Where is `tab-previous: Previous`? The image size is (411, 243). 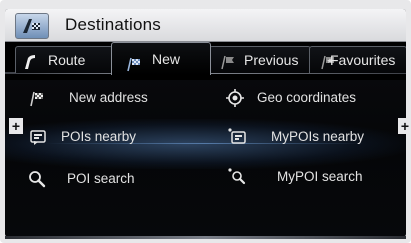
tab-previous: Previous is located at coordinates (260, 59).